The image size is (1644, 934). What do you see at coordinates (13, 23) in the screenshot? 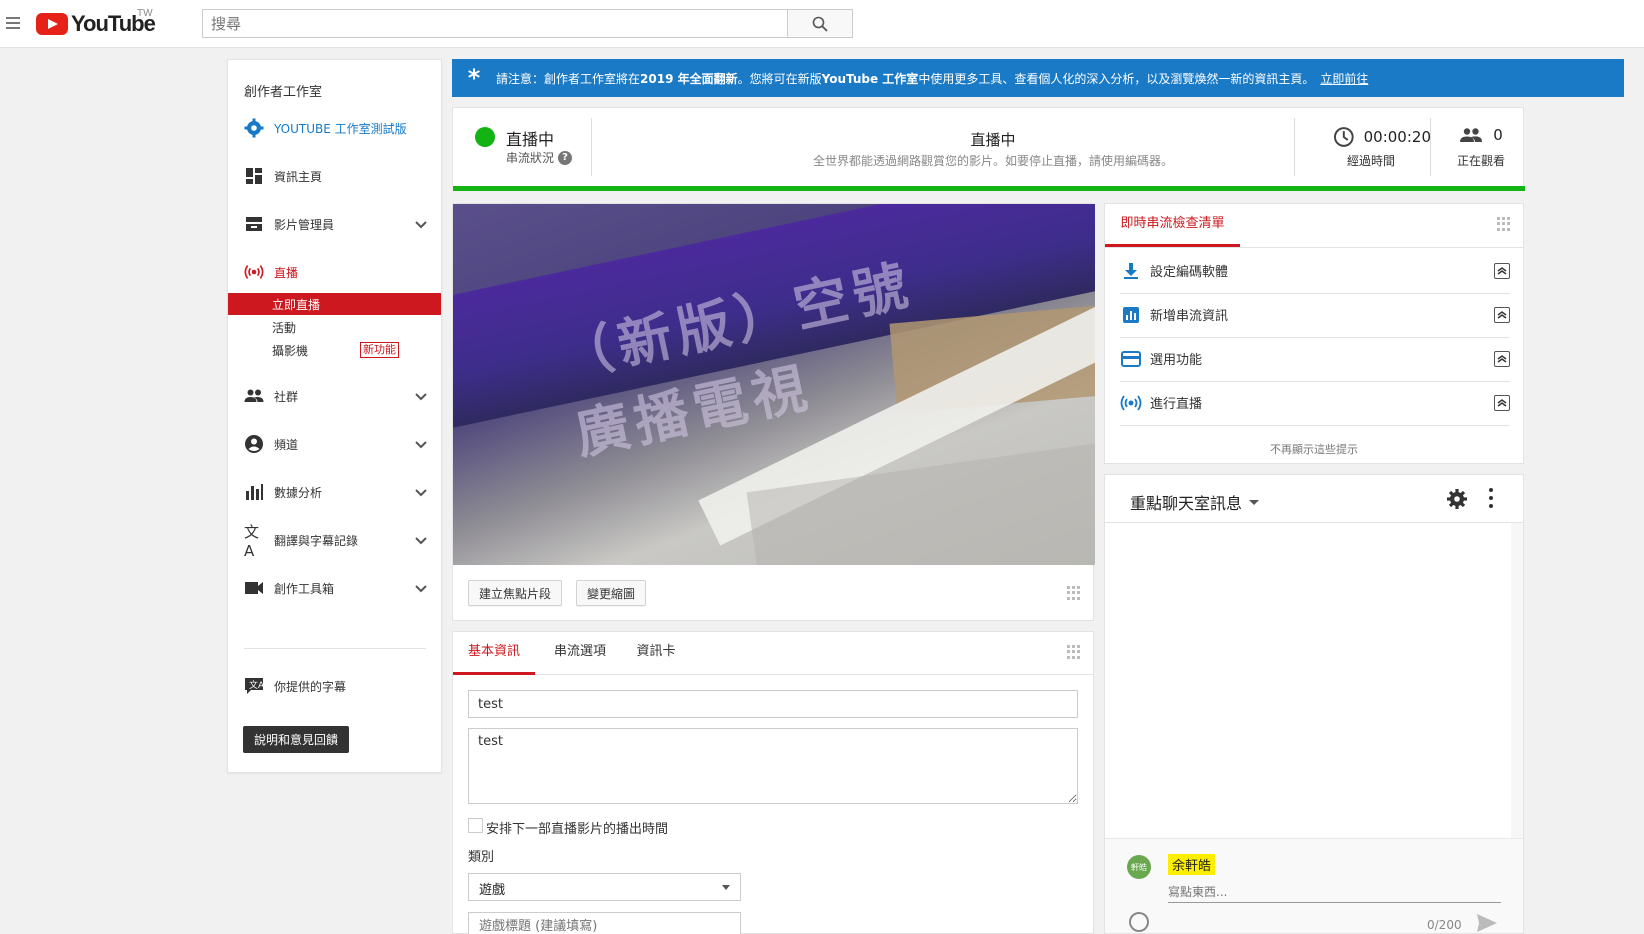
I see `menu-icon` at bounding box center [13, 23].